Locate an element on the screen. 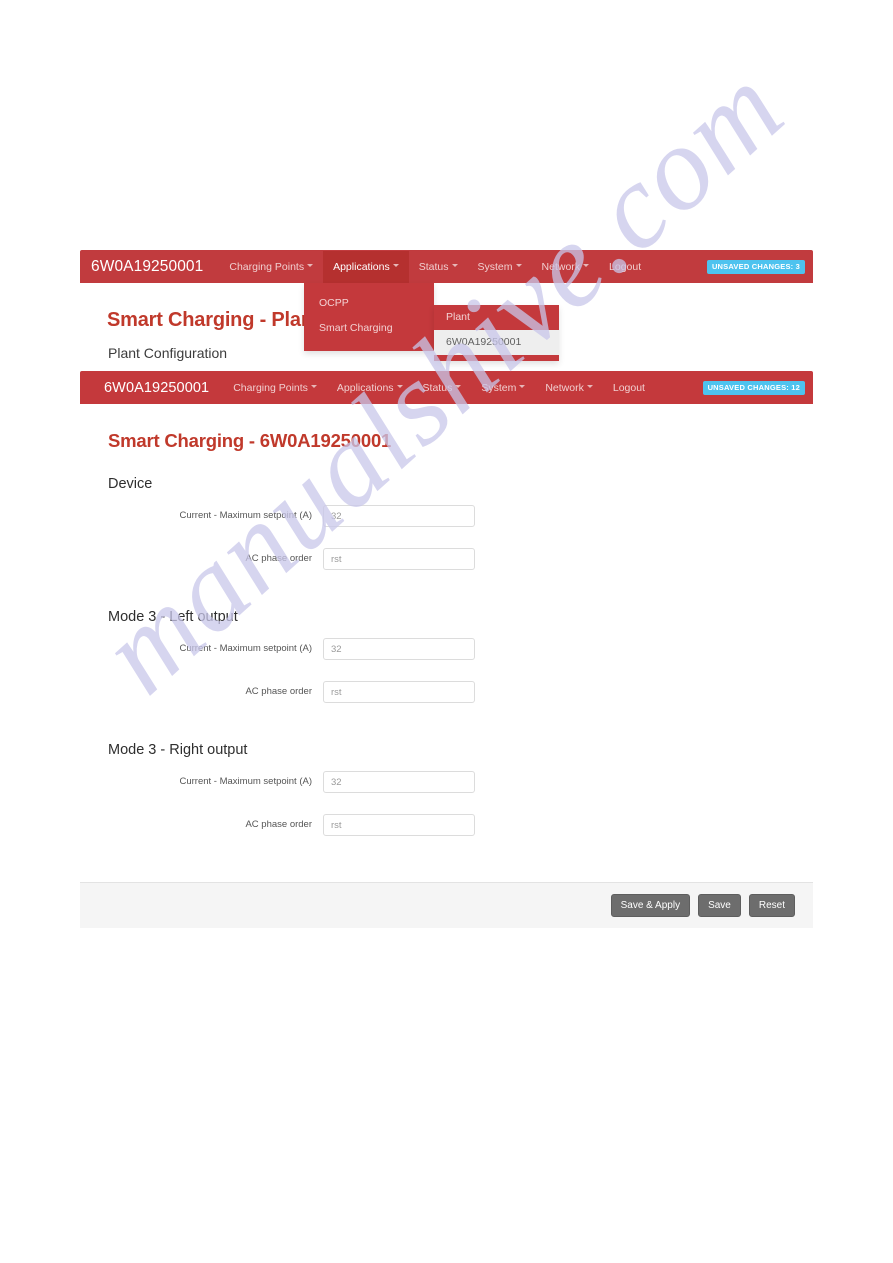  unsaved-changes-badge: UNSAVED CHANGES: 12 is located at coordinates (753, 387).